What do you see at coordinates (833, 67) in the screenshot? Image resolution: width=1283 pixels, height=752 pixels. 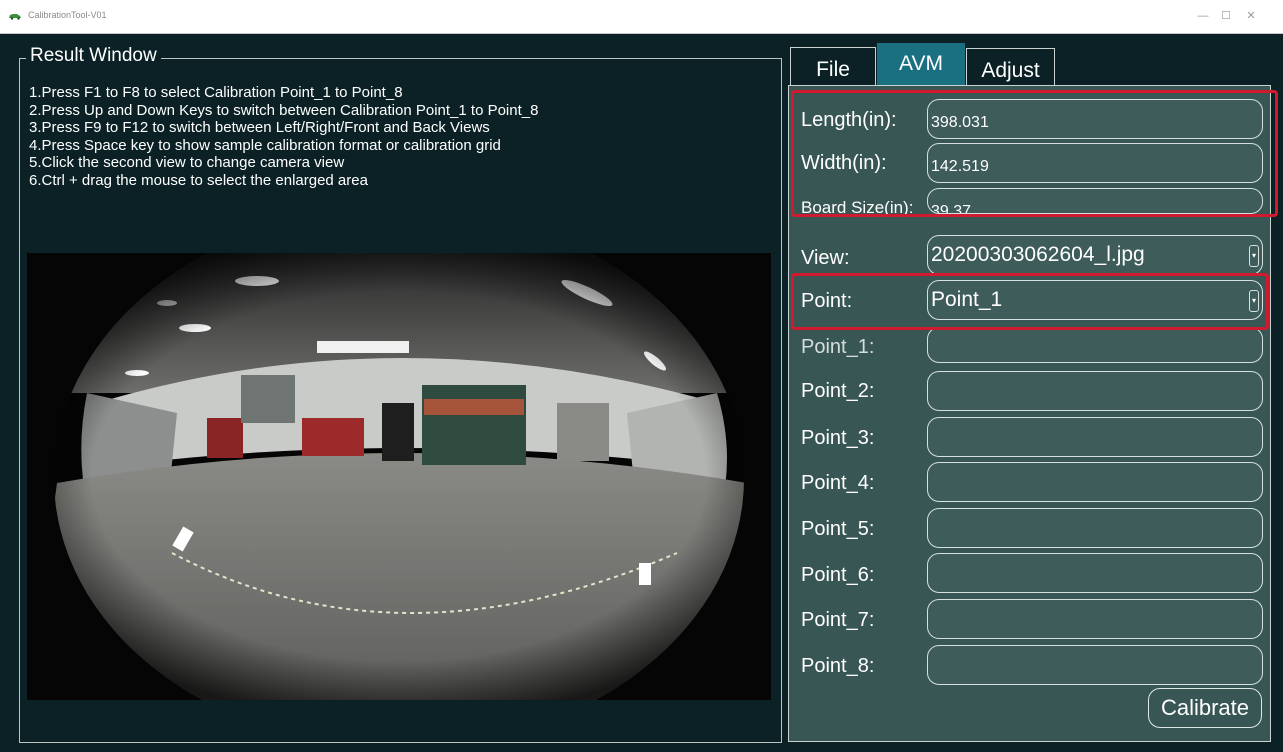 I see `tab-file: File` at bounding box center [833, 67].